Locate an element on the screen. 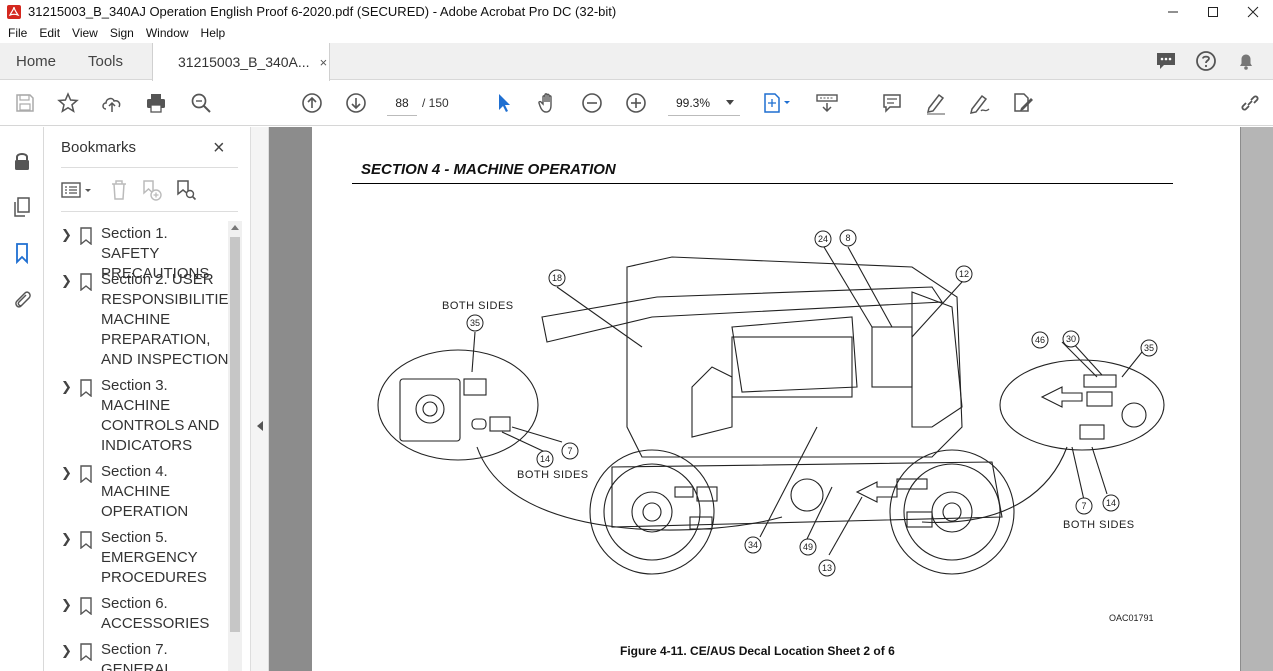 This screenshot has width=1273, height=671. minus-circle-icon is located at coordinates (592, 103).